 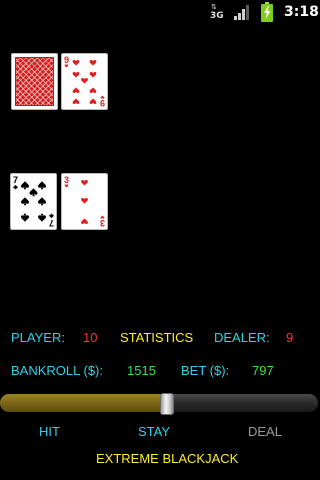 I want to click on bankroll-value: 1515, so click(x=141, y=370).